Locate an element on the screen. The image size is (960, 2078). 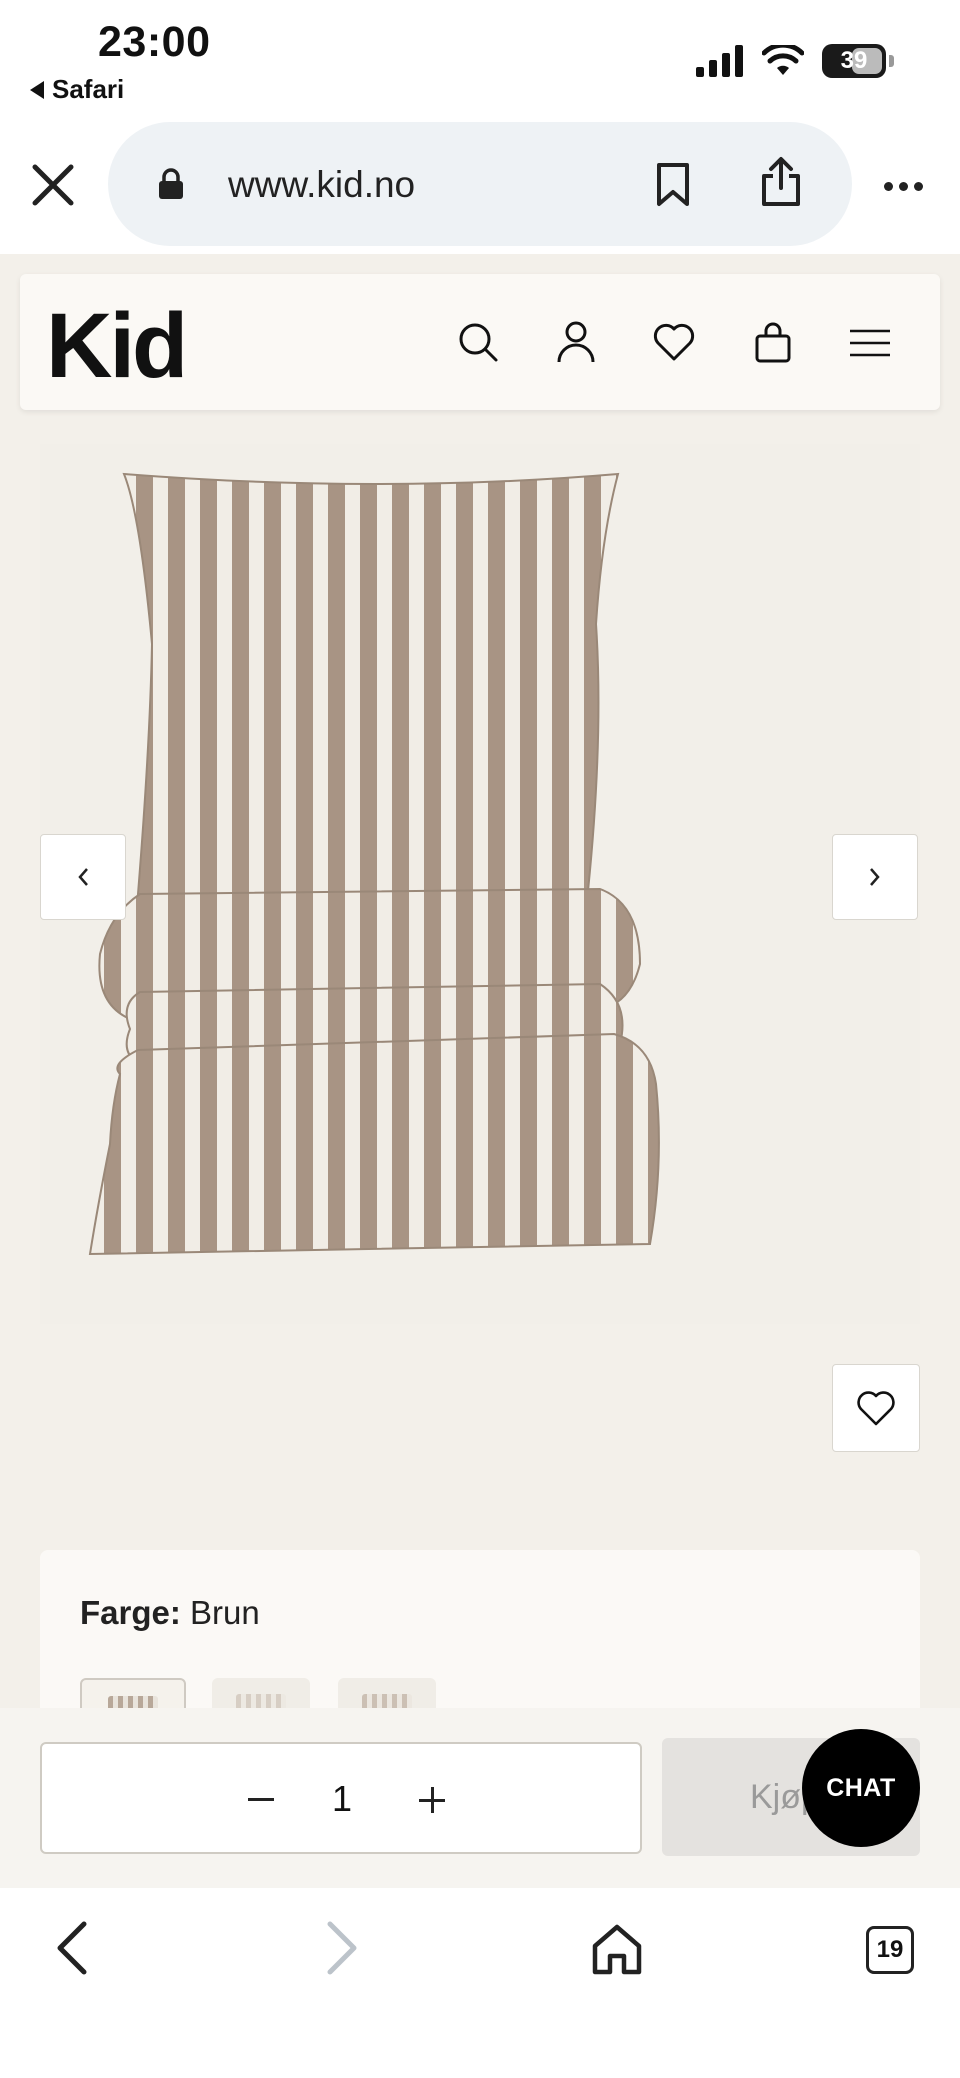
battery-icon: 39 is located at coordinates (854, 61).